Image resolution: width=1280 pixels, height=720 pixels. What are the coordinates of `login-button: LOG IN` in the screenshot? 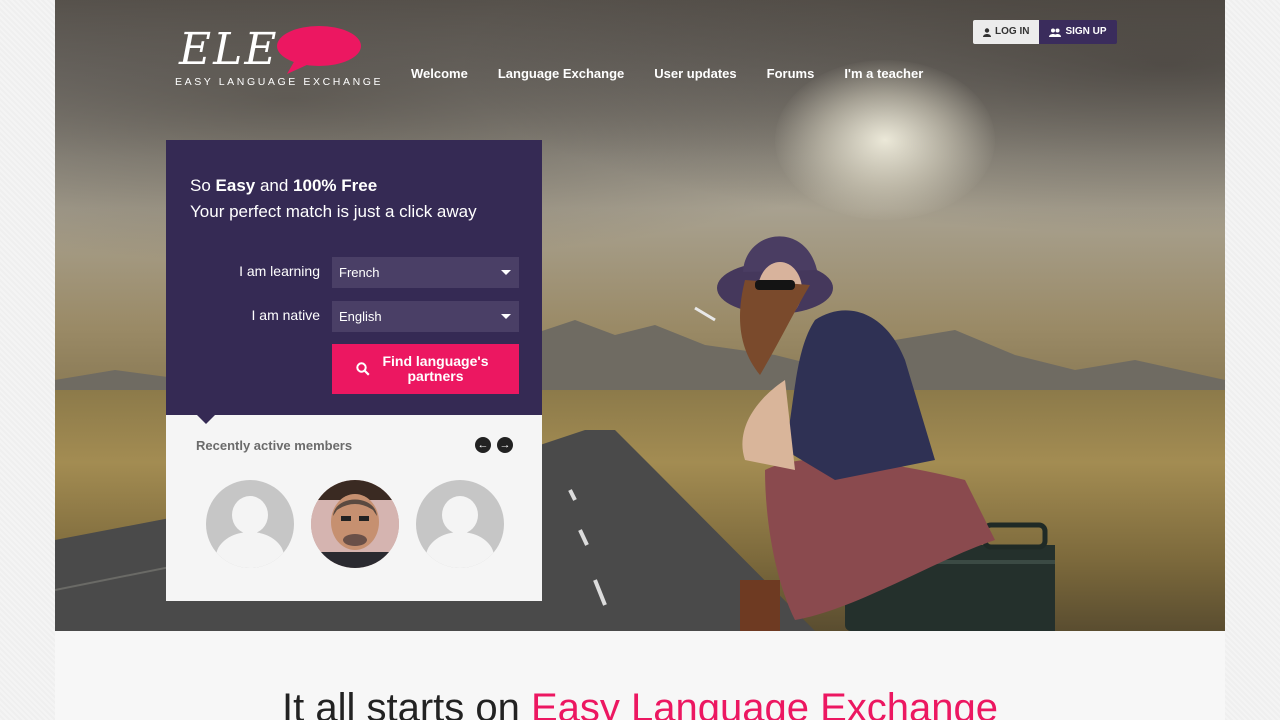 It's located at (1006, 32).